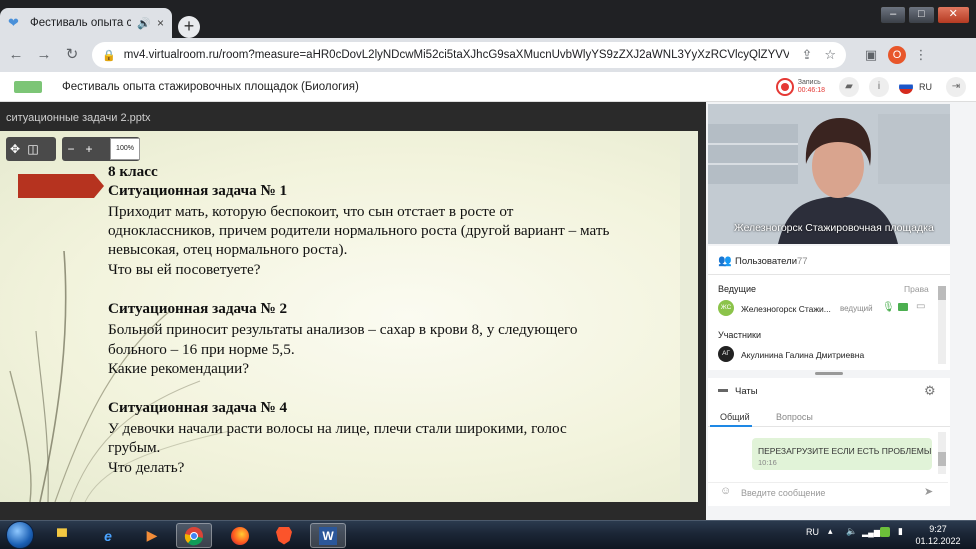  What do you see at coordinates (13, 22) in the screenshot?
I see `tab-favicon-icon: ❤` at bounding box center [13, 22].